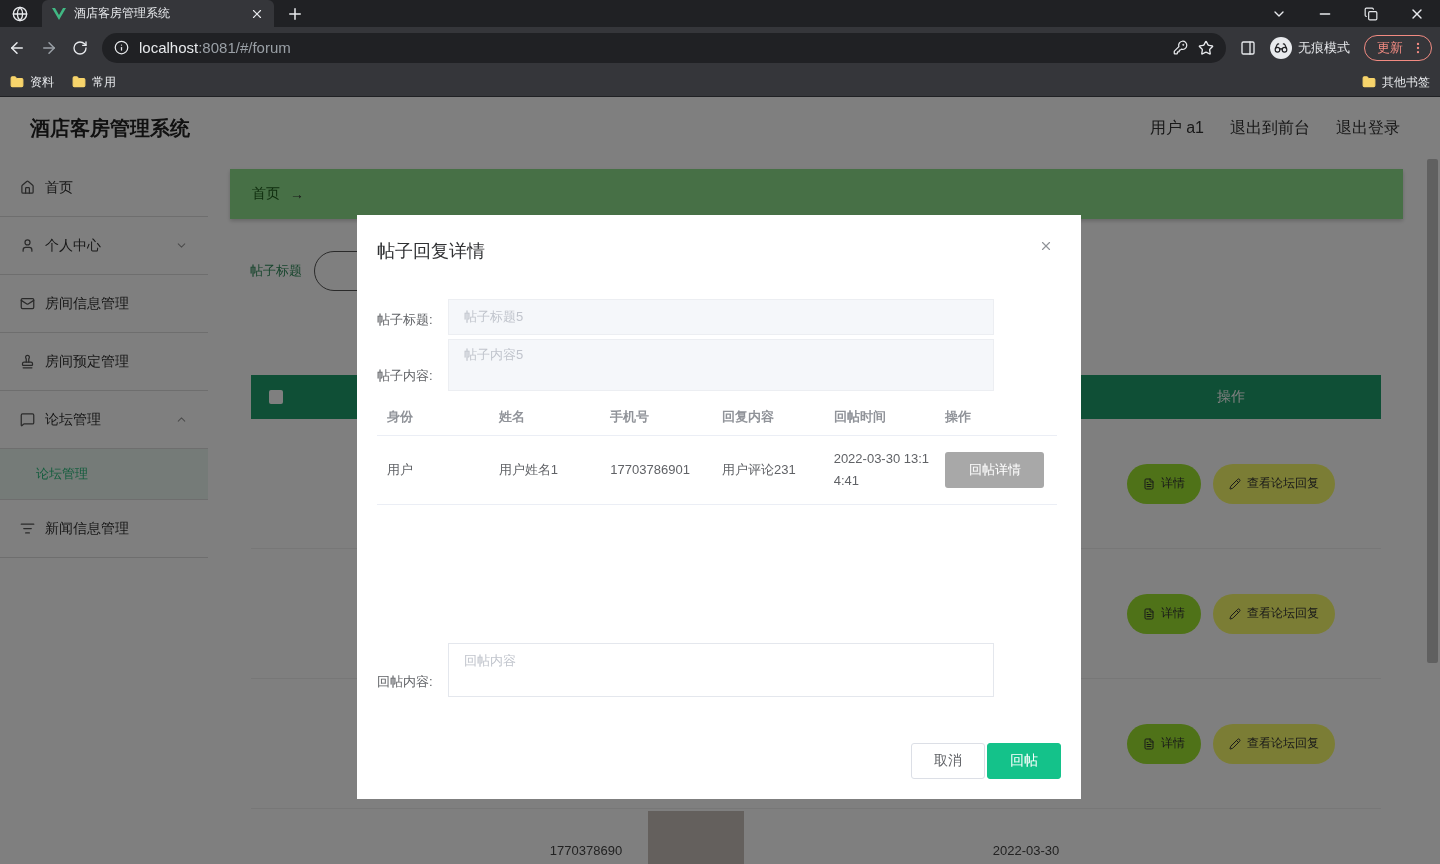 The width and height of the screenshot is (1440, 864). What do you see at coordinates (59, 13) in the screenshot?
I see `v-logo-icon` at bounding box center [59, 13].